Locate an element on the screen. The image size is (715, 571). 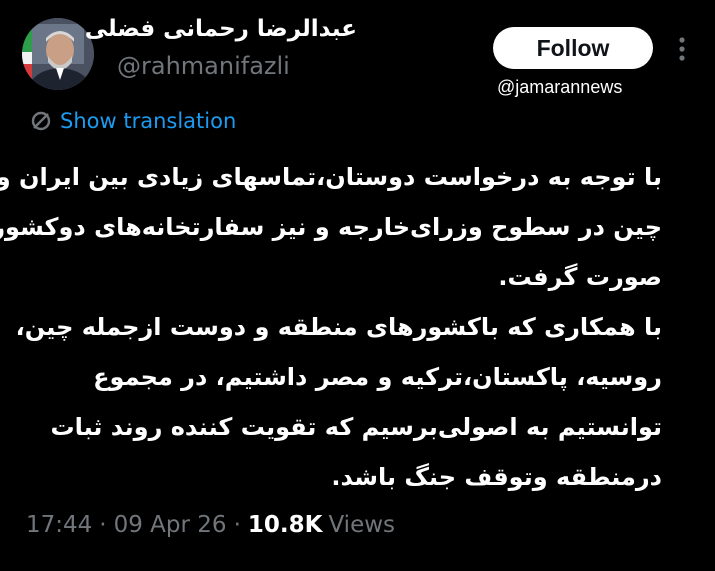
author-avatar is located at coordinates (58, 54).